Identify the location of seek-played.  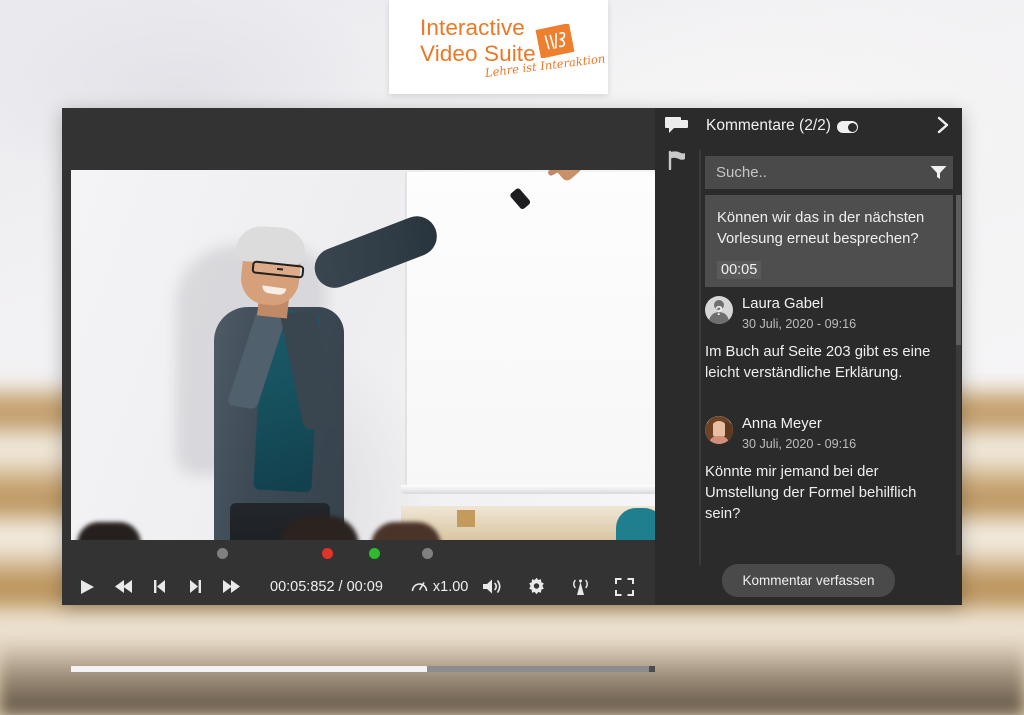
(249, 669).